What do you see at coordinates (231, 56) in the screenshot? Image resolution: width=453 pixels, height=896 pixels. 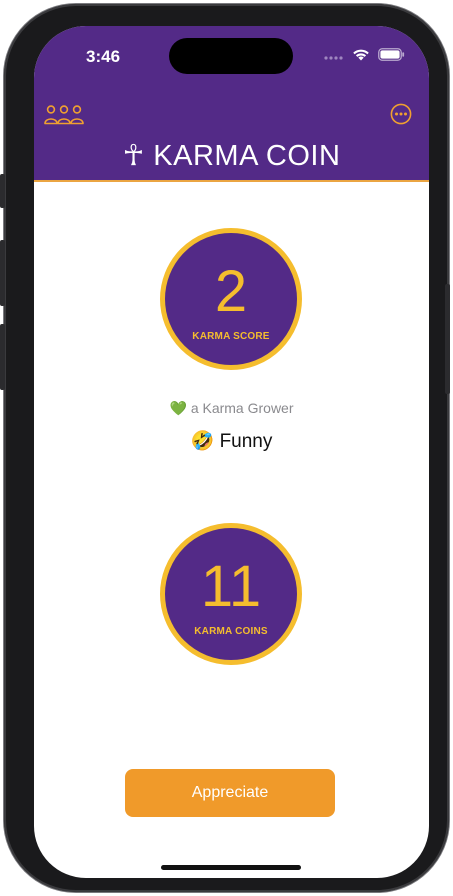 I see `dynamic-island` at bounding box center [231, 56].